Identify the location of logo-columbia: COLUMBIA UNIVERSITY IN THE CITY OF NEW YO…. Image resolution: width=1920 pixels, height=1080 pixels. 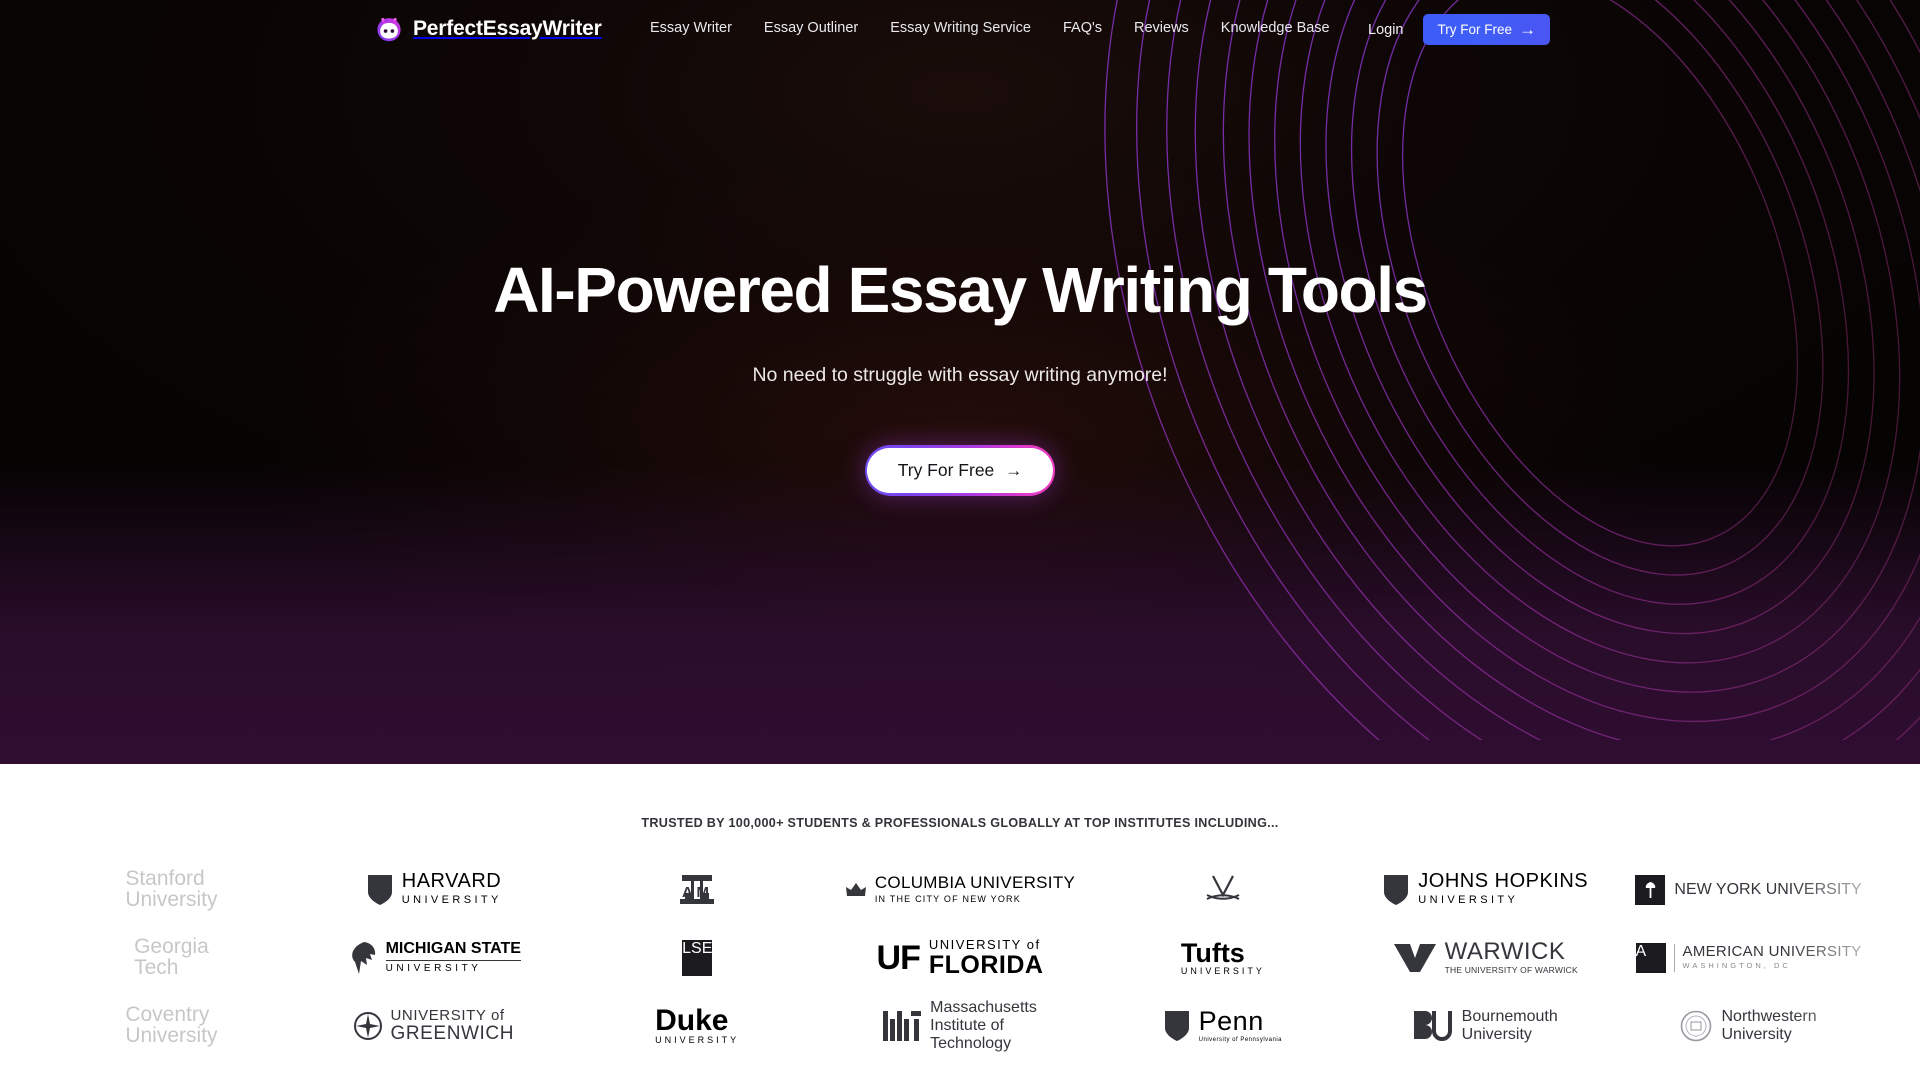
(960, 890).